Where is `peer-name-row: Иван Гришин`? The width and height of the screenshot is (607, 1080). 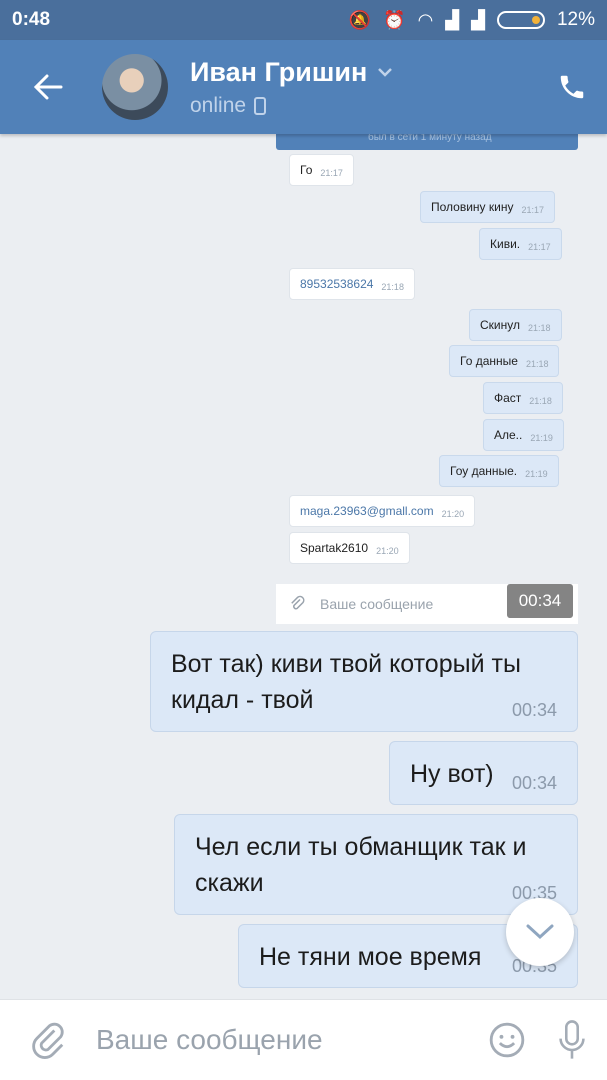
peer-name-row: Иван Гришин is located at coordinates (363, 72).